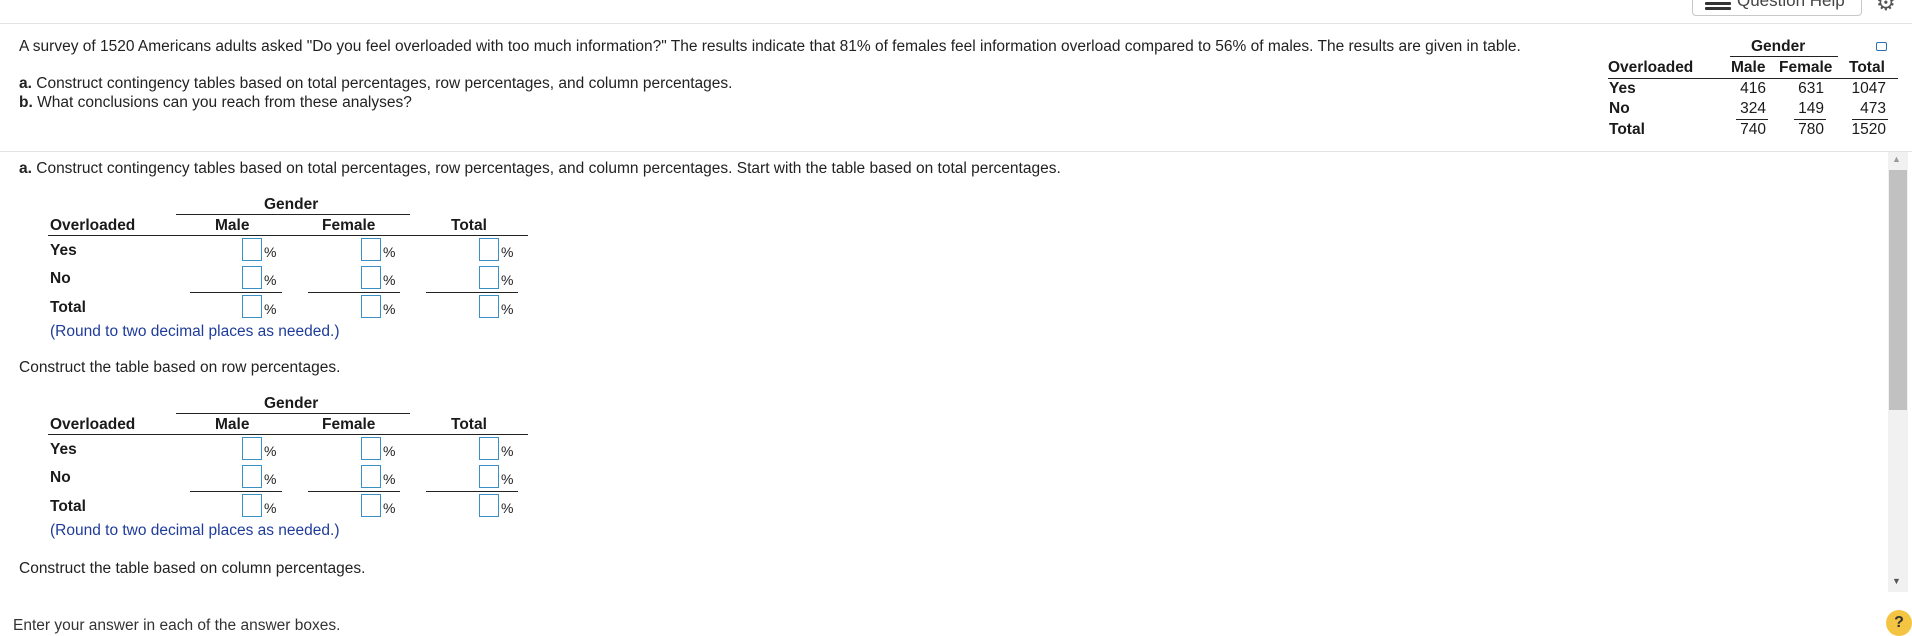 This screenshot has width=1912, height=636. I want to click on scrollbar-thumb, so click(1898, 290).